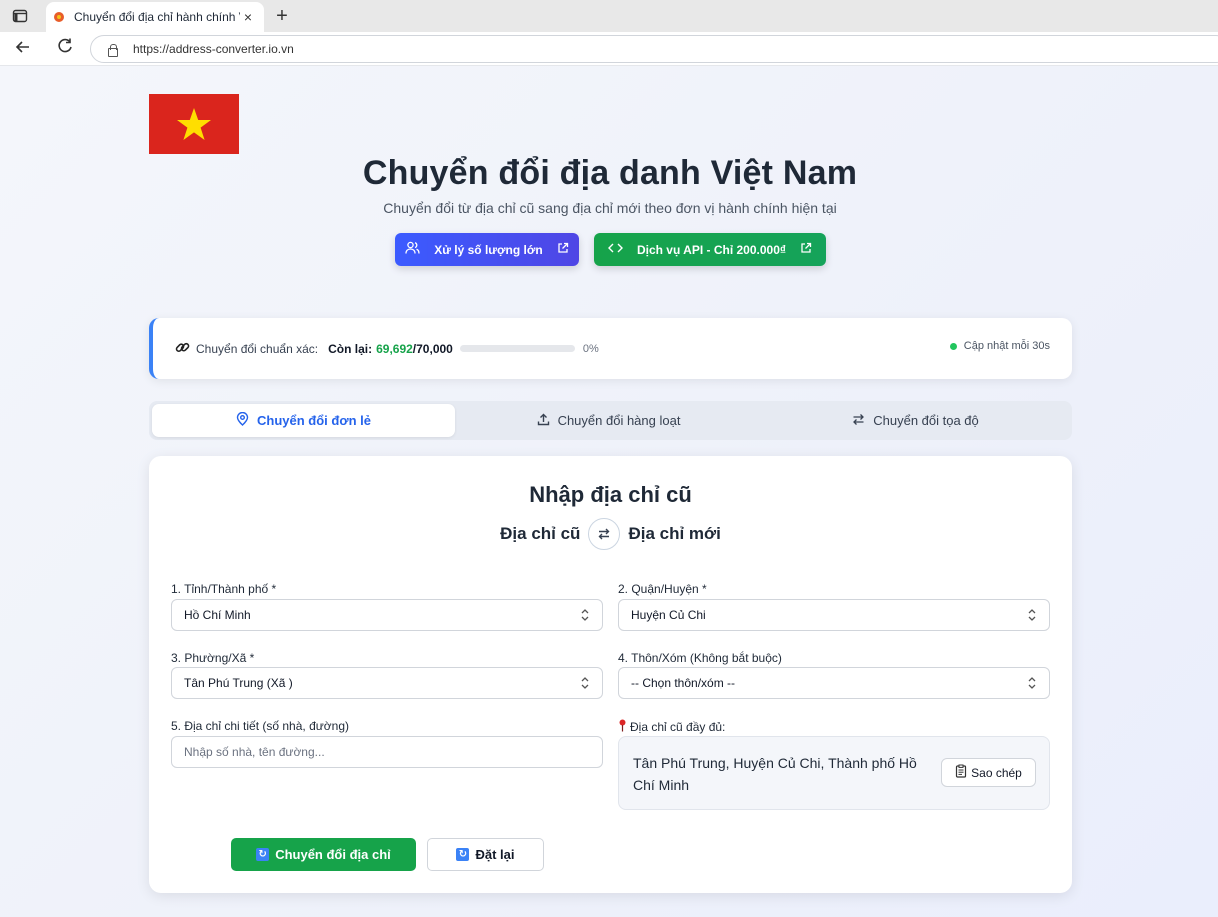 The image size is (1218, 917). What do you see at coordinates (700, 658) in the screenshot?
I see `hamlet-label: 4. Thôn/Xóm (Không bắt buộc)` at bounding box center [700, 658].